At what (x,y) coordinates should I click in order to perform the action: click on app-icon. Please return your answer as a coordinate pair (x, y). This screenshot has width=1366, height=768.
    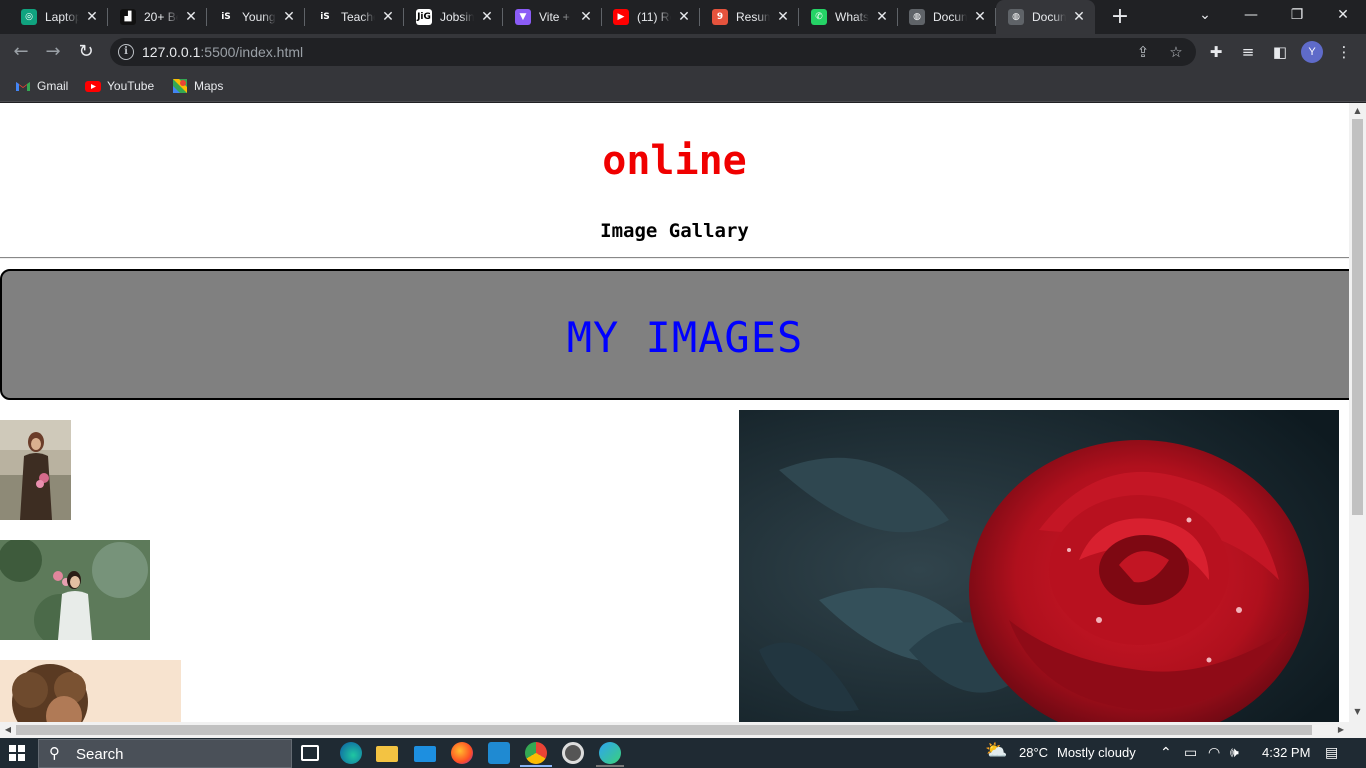
    Looking at the image, I should click on (610, 753).